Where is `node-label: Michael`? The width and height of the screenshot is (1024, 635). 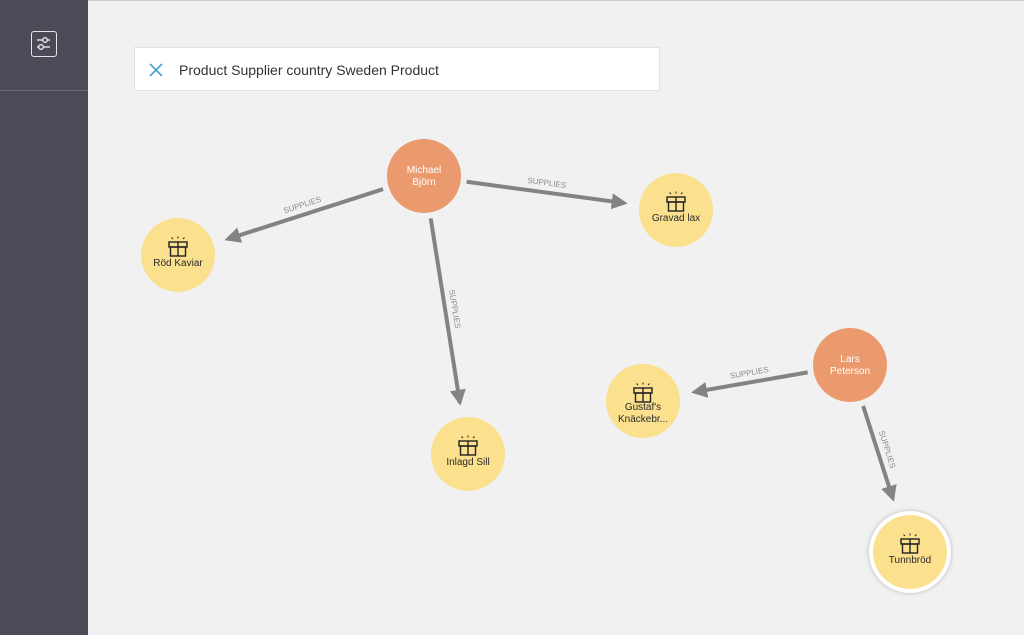
node-label: Michael is located at coordinates (424, 170).